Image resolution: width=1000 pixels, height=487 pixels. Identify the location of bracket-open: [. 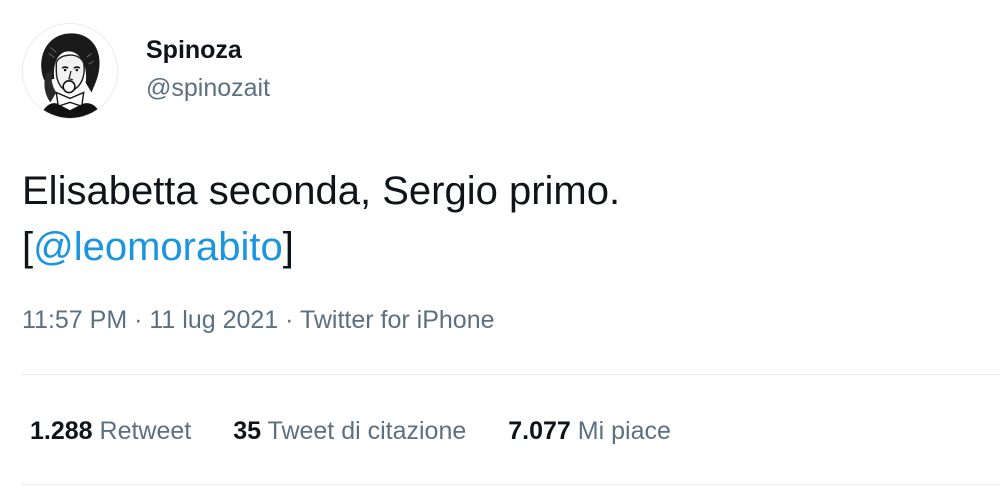
(28, 247).